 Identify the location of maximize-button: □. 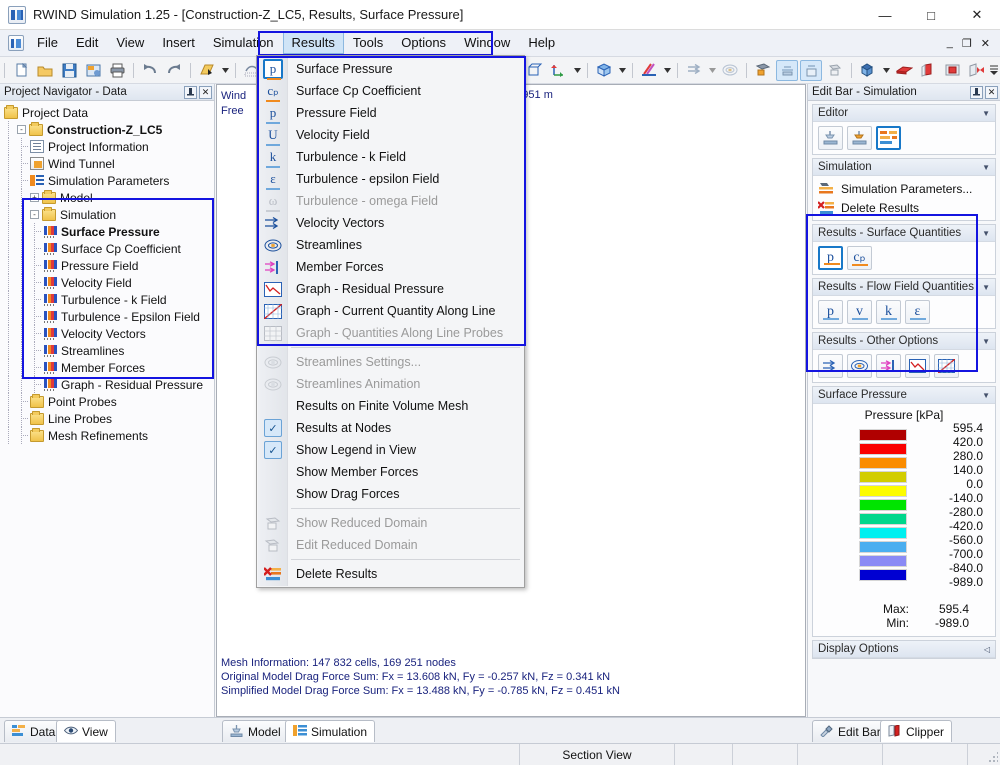
(931, 15).